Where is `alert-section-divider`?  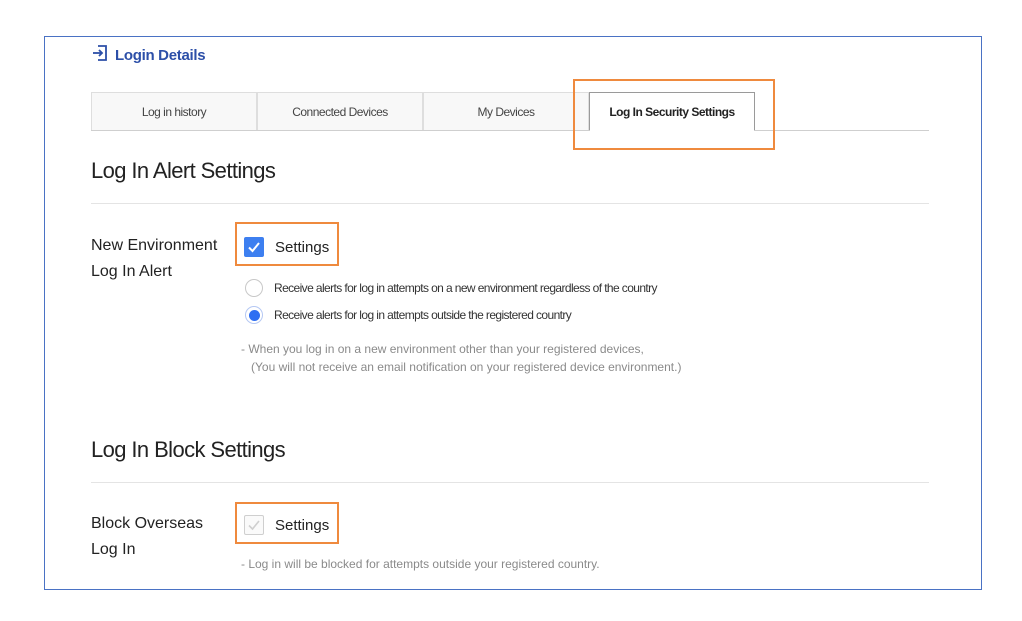 alert-section-divider is located at coordinates (510, 203).